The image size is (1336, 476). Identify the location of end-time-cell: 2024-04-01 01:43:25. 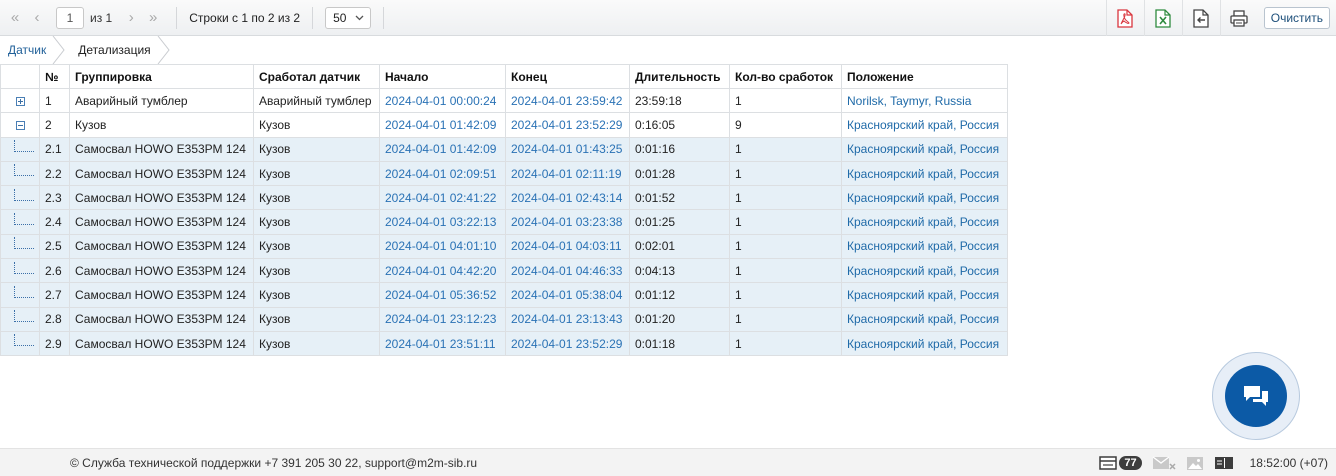
(567, 149).